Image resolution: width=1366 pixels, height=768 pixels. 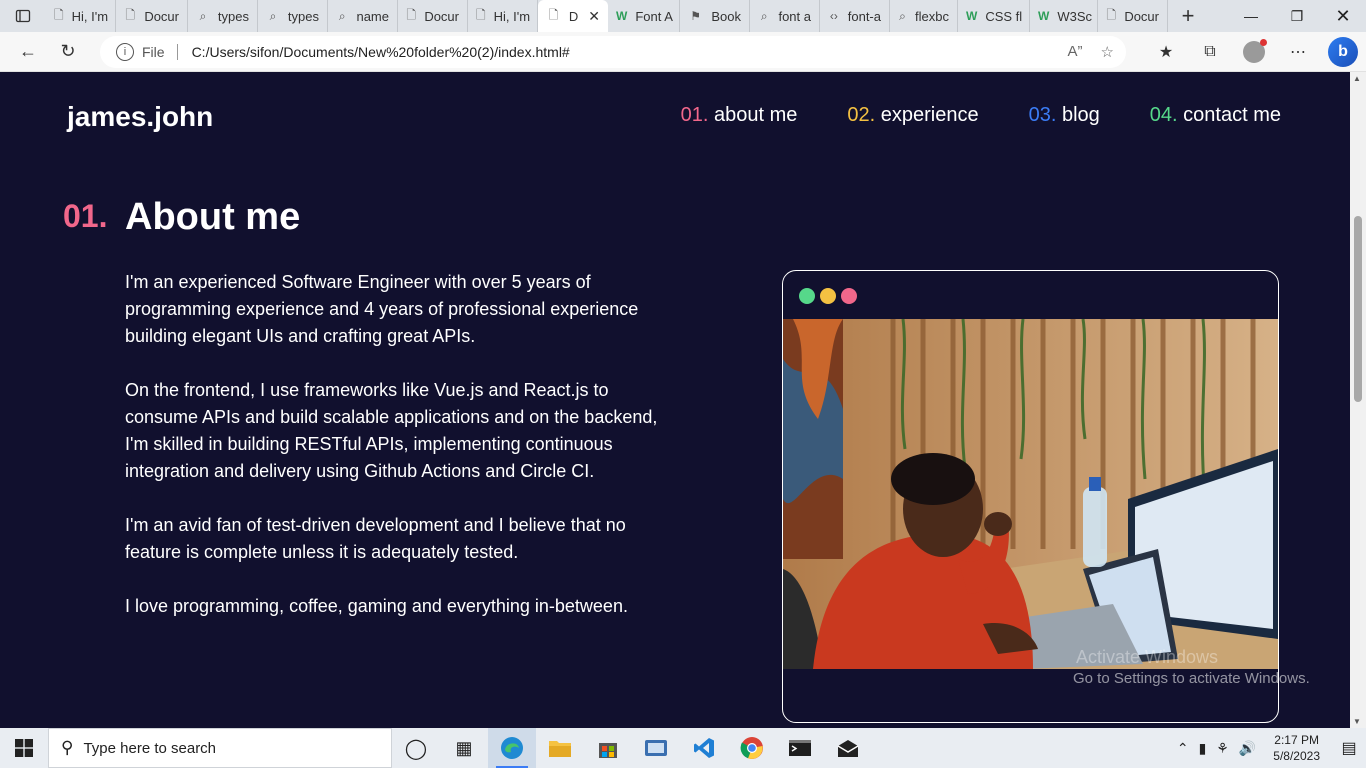 What do you see at coordinates (153, 52) in the screenshot?
I see `scheme-label: File` at bounding box center [153, 52].